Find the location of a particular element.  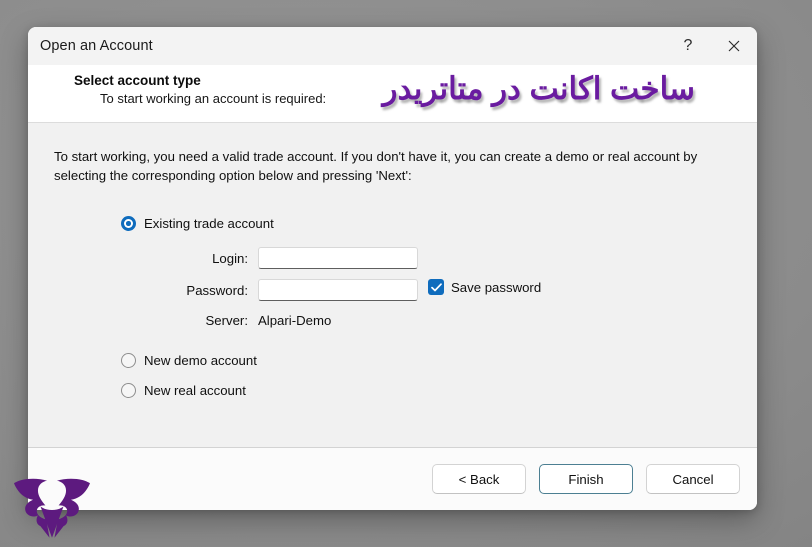

radio-label-real: New real account is located at coordinates (195, 390).